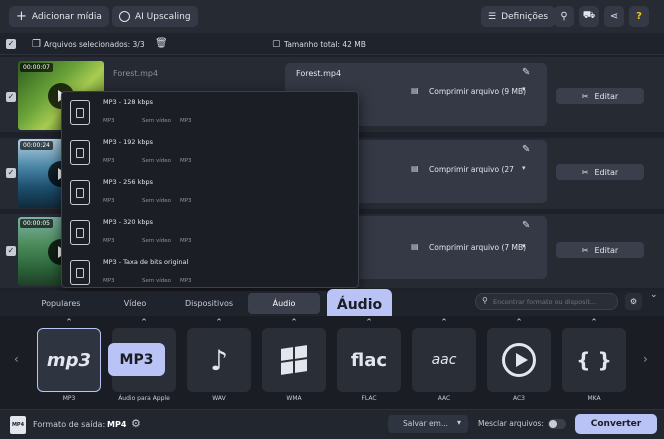  I want to click on convert-button: Converter, so click(616, 424).